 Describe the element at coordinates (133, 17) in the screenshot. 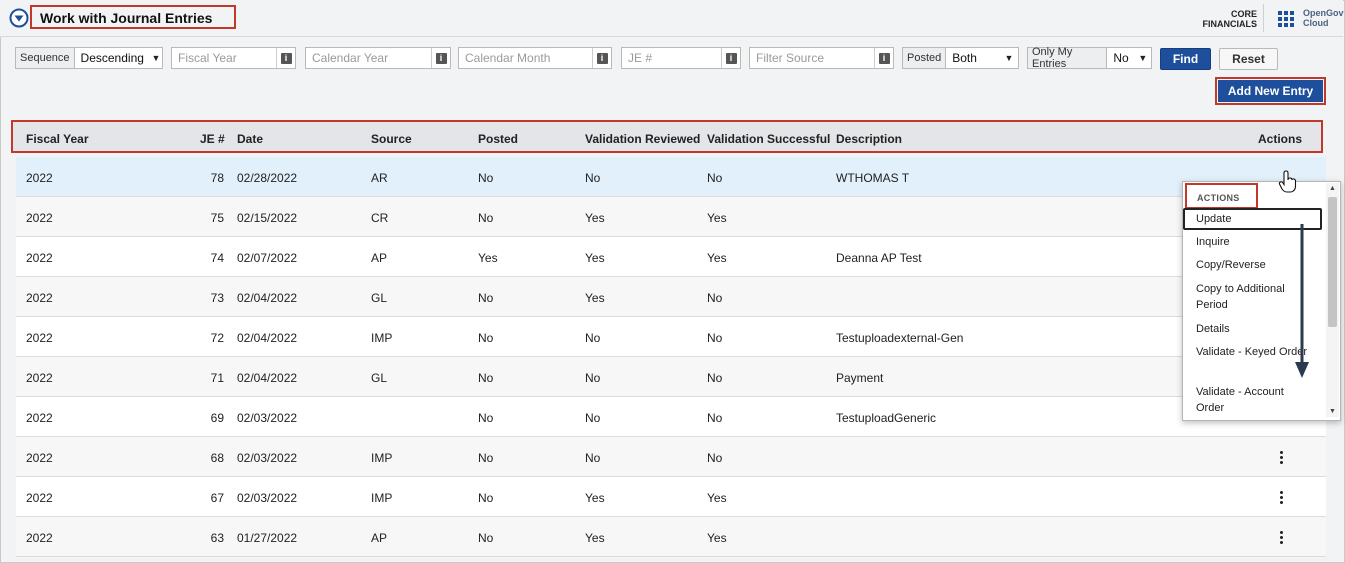

I see `page-title-highlight: Work with Journal Entries` at that location.